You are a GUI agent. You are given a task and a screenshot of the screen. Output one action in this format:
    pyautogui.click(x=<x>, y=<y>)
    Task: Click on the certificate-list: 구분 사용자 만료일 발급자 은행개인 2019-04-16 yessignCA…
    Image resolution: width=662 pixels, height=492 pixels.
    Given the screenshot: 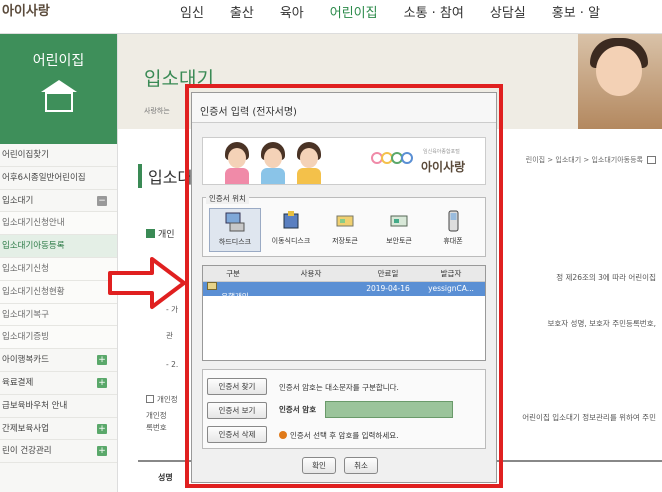 What is the action you would take?
    pyautogui.click(x=344, y=313)
    